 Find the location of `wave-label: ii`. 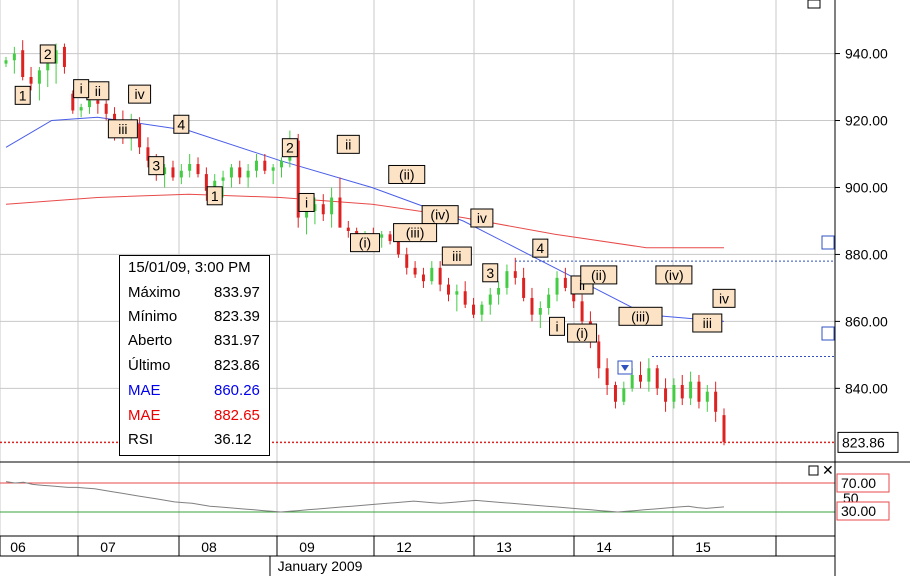

wave-label: ii is located at coordinates (348, 144).